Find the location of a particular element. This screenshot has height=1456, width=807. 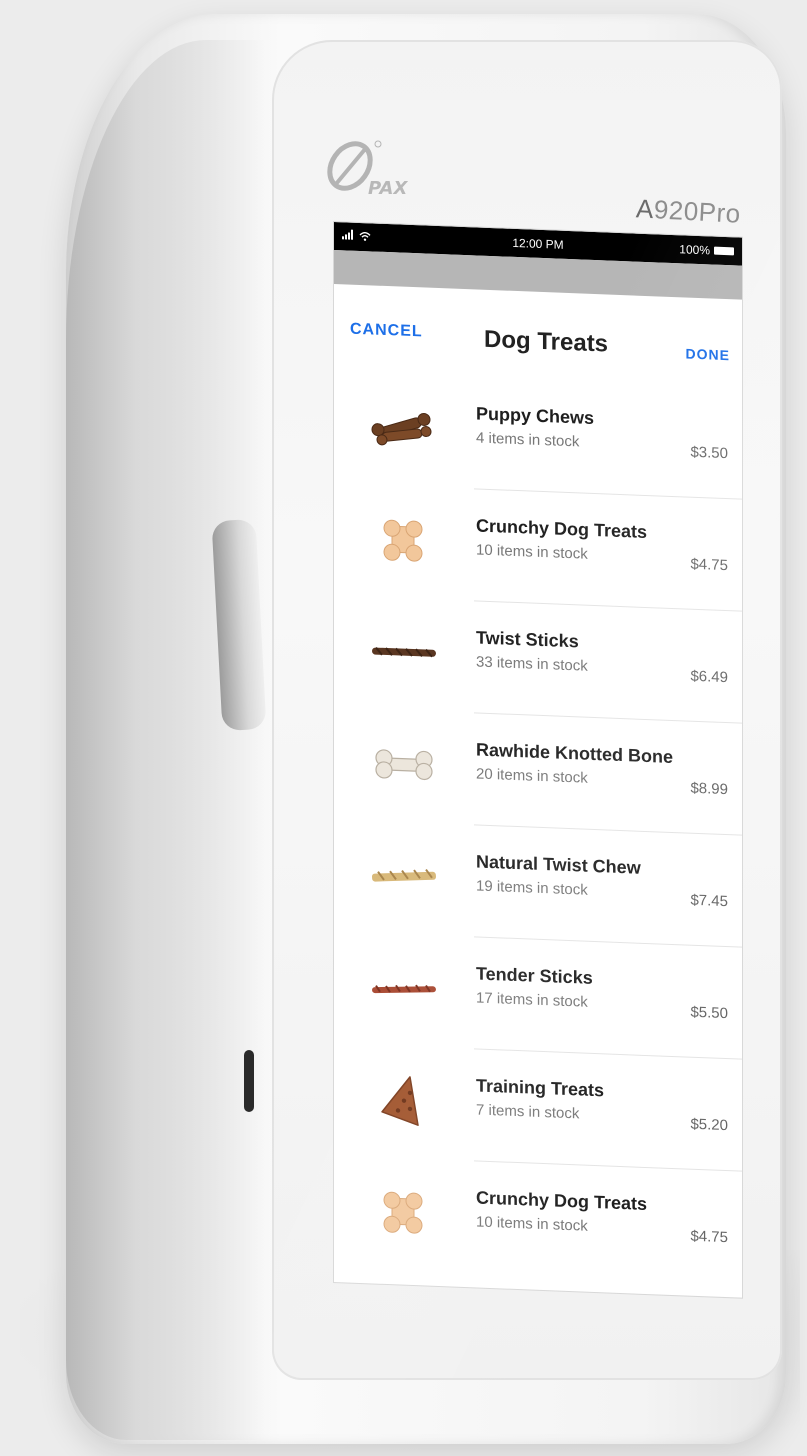

model-prefix: A is located at coordinates (645, 209).